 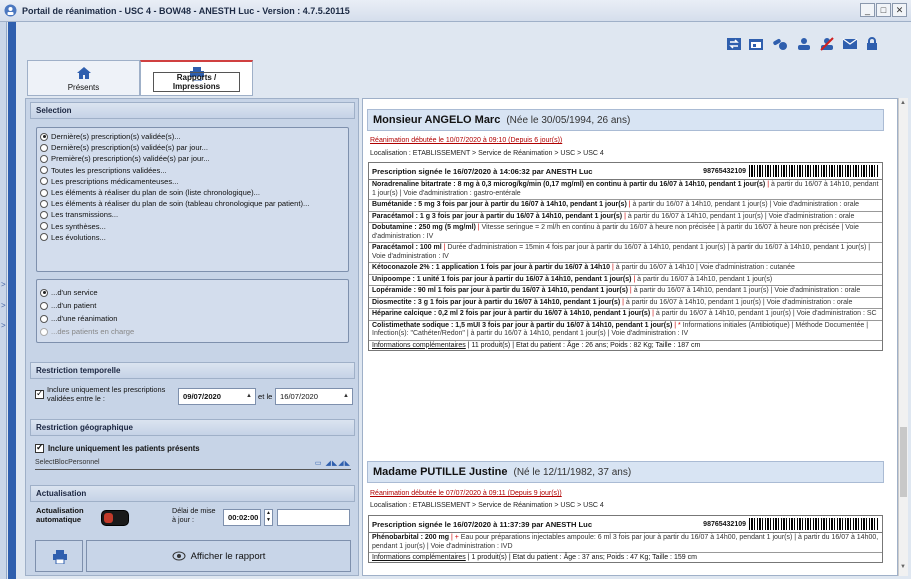 I want to click on tab-presents: Présents, so click(x=83, y=78).